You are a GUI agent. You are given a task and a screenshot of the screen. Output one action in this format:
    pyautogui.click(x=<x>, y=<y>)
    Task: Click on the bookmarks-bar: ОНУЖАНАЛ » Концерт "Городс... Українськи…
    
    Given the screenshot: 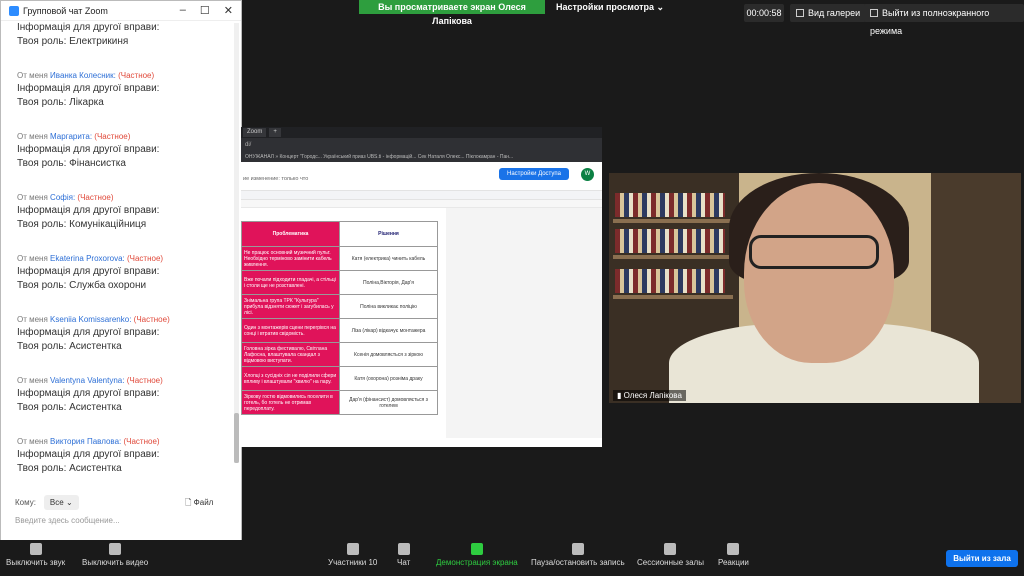 What is the action you would take?
    pyautogui.click(x=421, y=157)
    